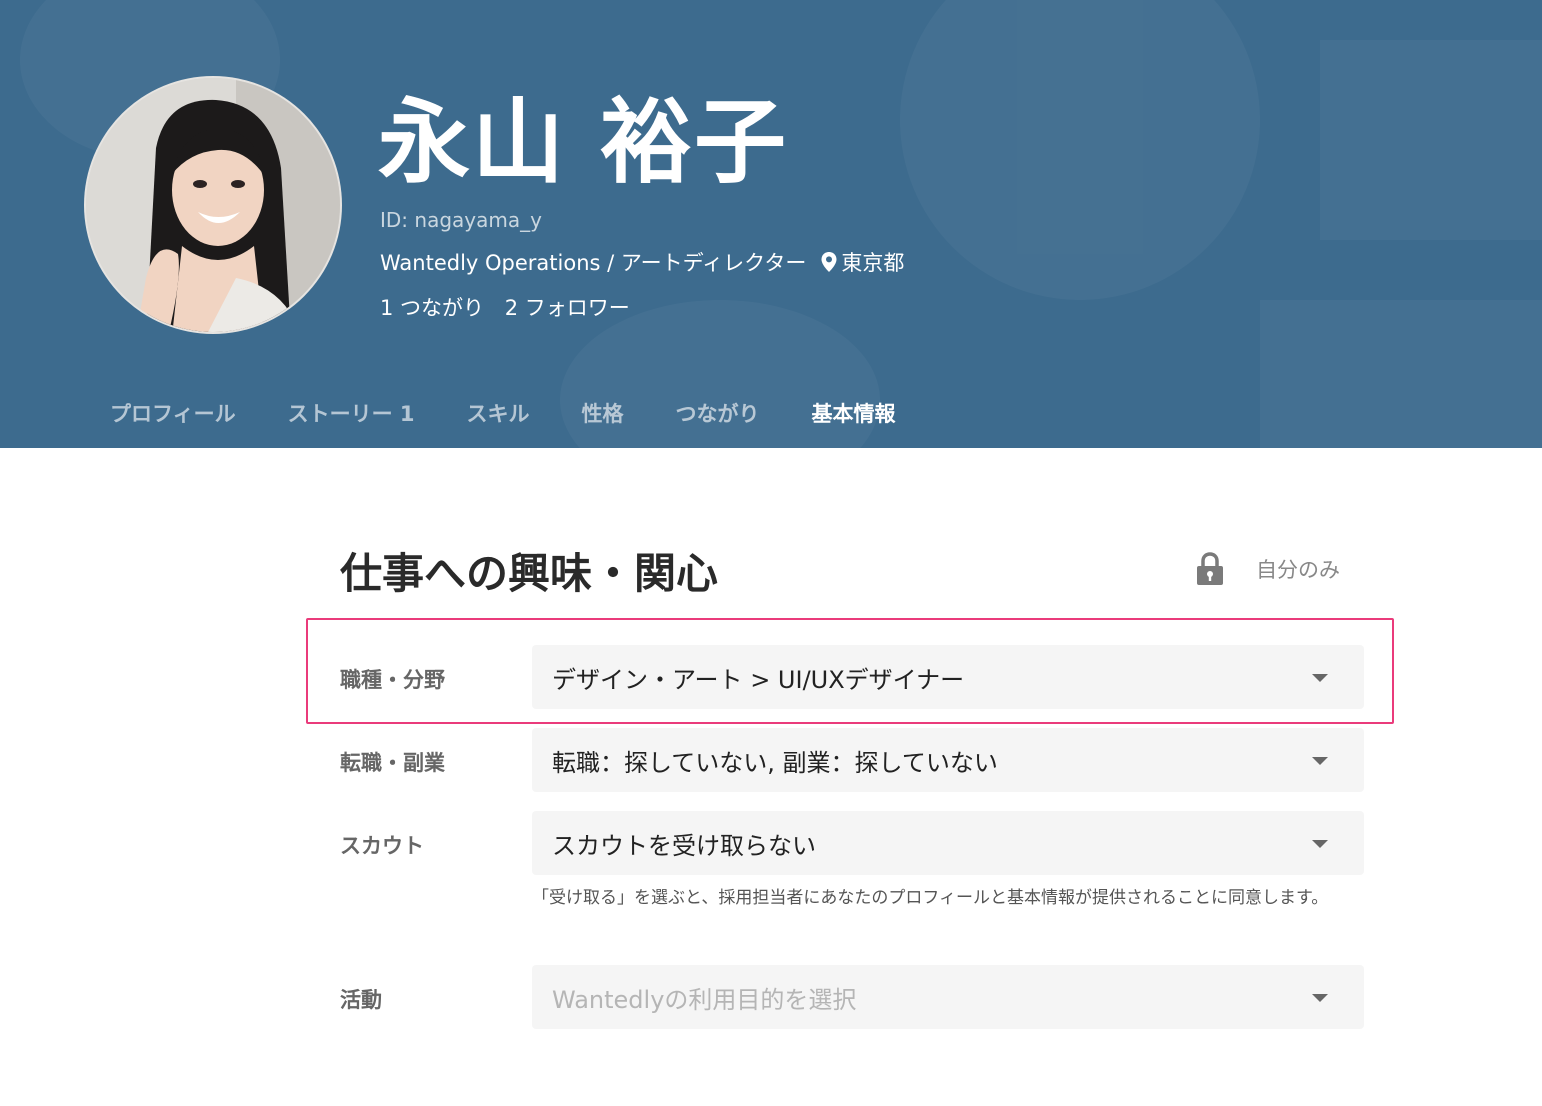 The width and height of the screenshot is (1542, 1106). I want to click on avatar-photo, so click(213, 205).